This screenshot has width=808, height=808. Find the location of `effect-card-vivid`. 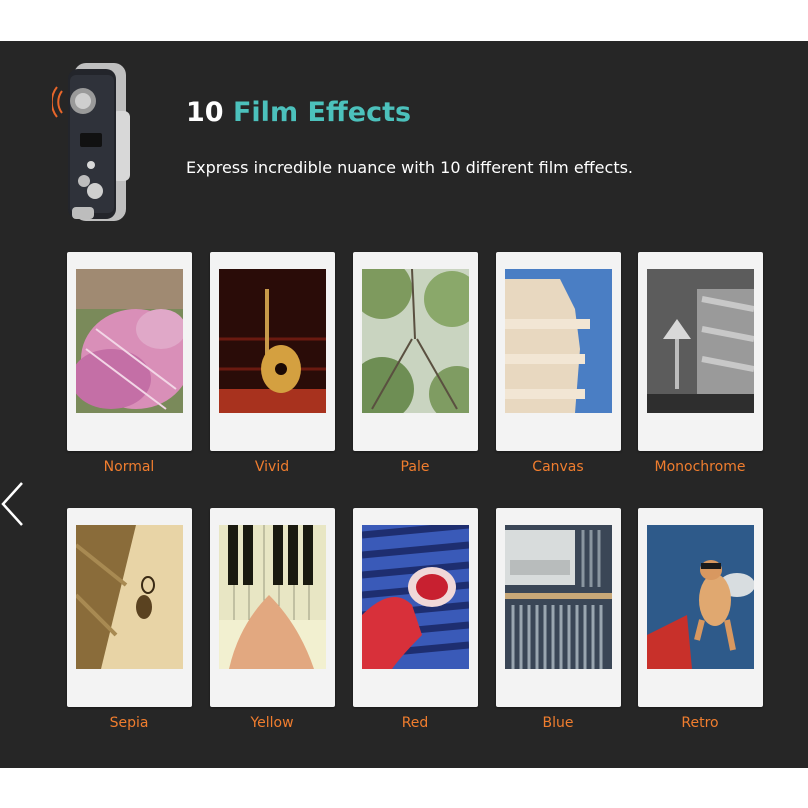

effect-card-vivid is located at coordinates (272, 351).